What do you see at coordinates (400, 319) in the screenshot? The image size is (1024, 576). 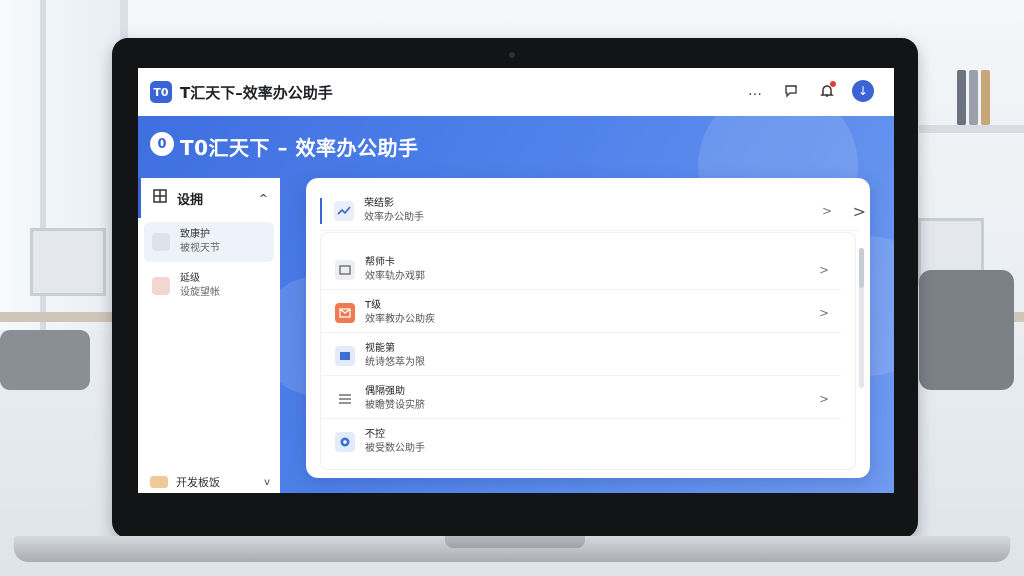 I see `row-subtitle: 效率教办公助疾` at bounding box center [400, 319].